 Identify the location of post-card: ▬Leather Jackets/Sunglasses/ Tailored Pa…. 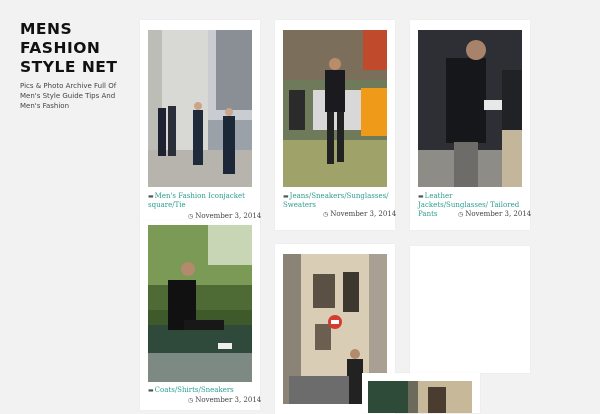
(470, 125).